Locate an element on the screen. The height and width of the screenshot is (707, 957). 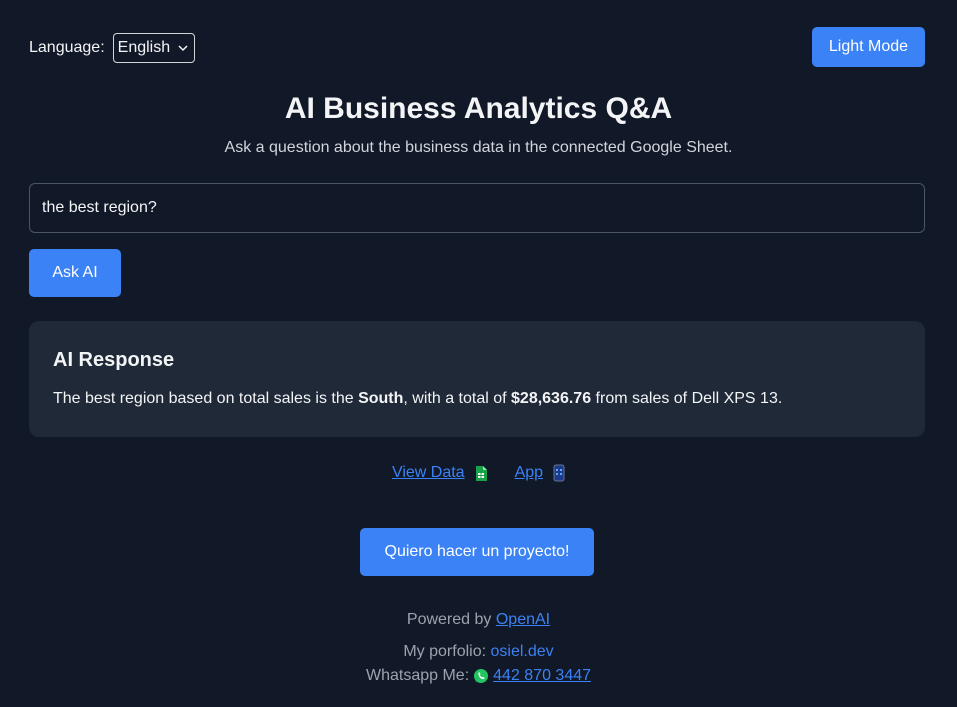
chevron-down-icon is located at coordinates (183, 48).